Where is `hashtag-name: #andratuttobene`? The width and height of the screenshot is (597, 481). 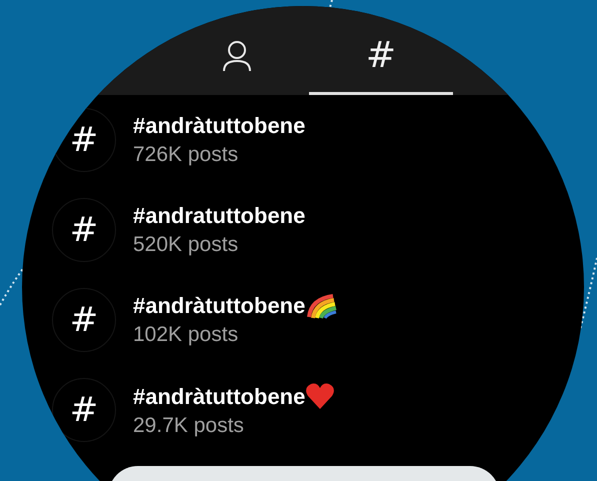 hashtag-name: #andratuttobene is located at coordinates (219, 216).